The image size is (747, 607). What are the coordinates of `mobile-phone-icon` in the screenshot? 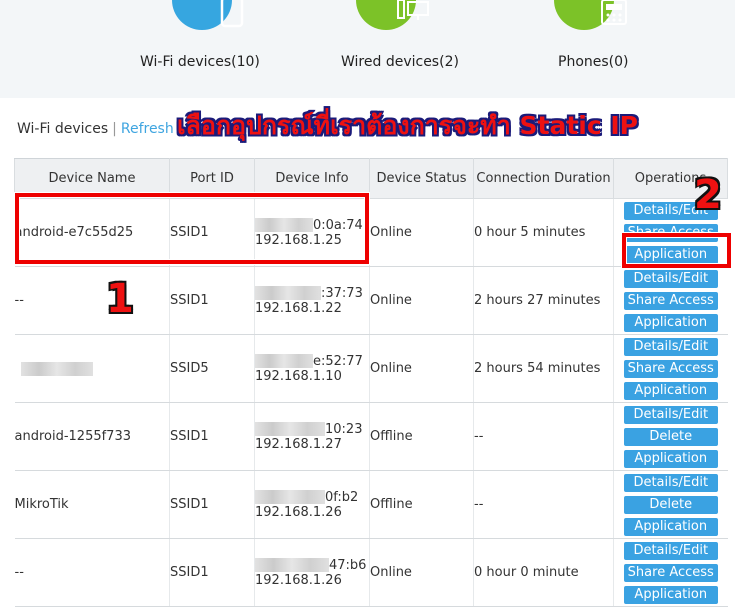 It's located at (208, 15).